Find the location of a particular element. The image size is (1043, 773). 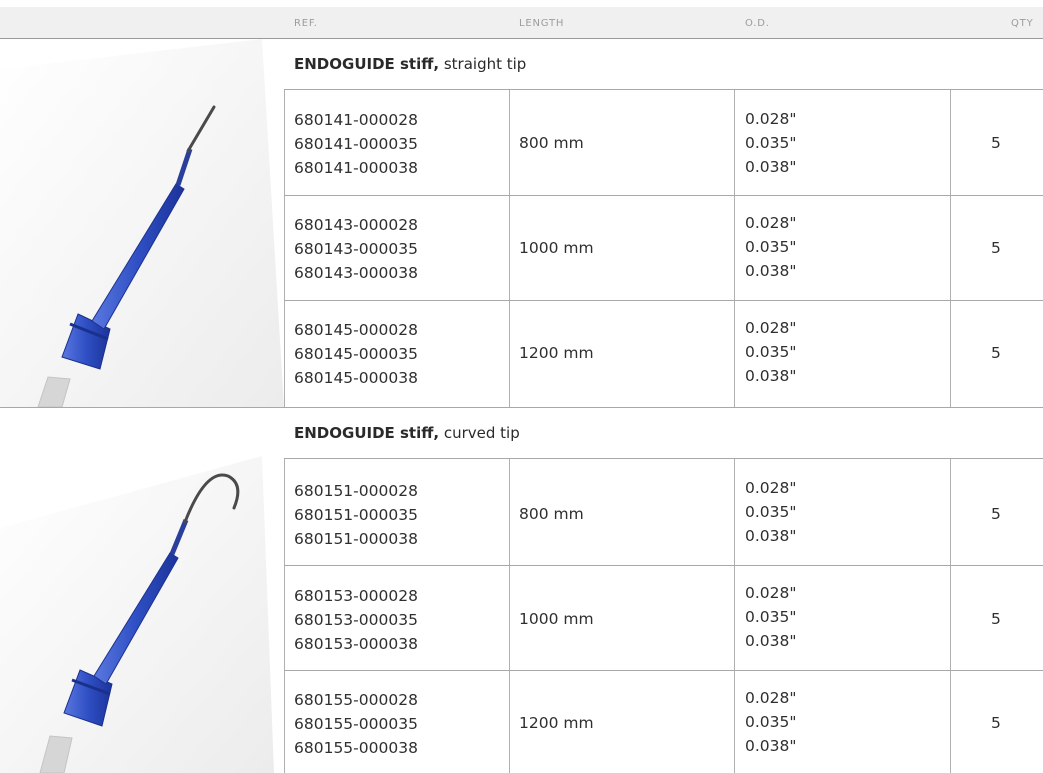

ref-number: 680155-000035 is located at coordinates (356, 724).